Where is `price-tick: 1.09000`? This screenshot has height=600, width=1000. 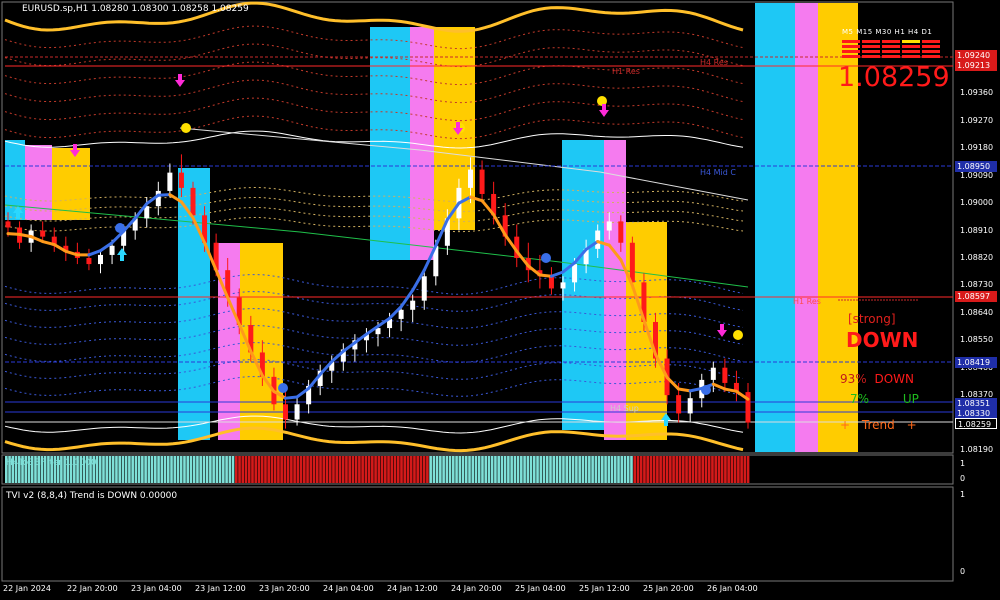
price-tick: 1.09000 is located at coordinates (977, 203).